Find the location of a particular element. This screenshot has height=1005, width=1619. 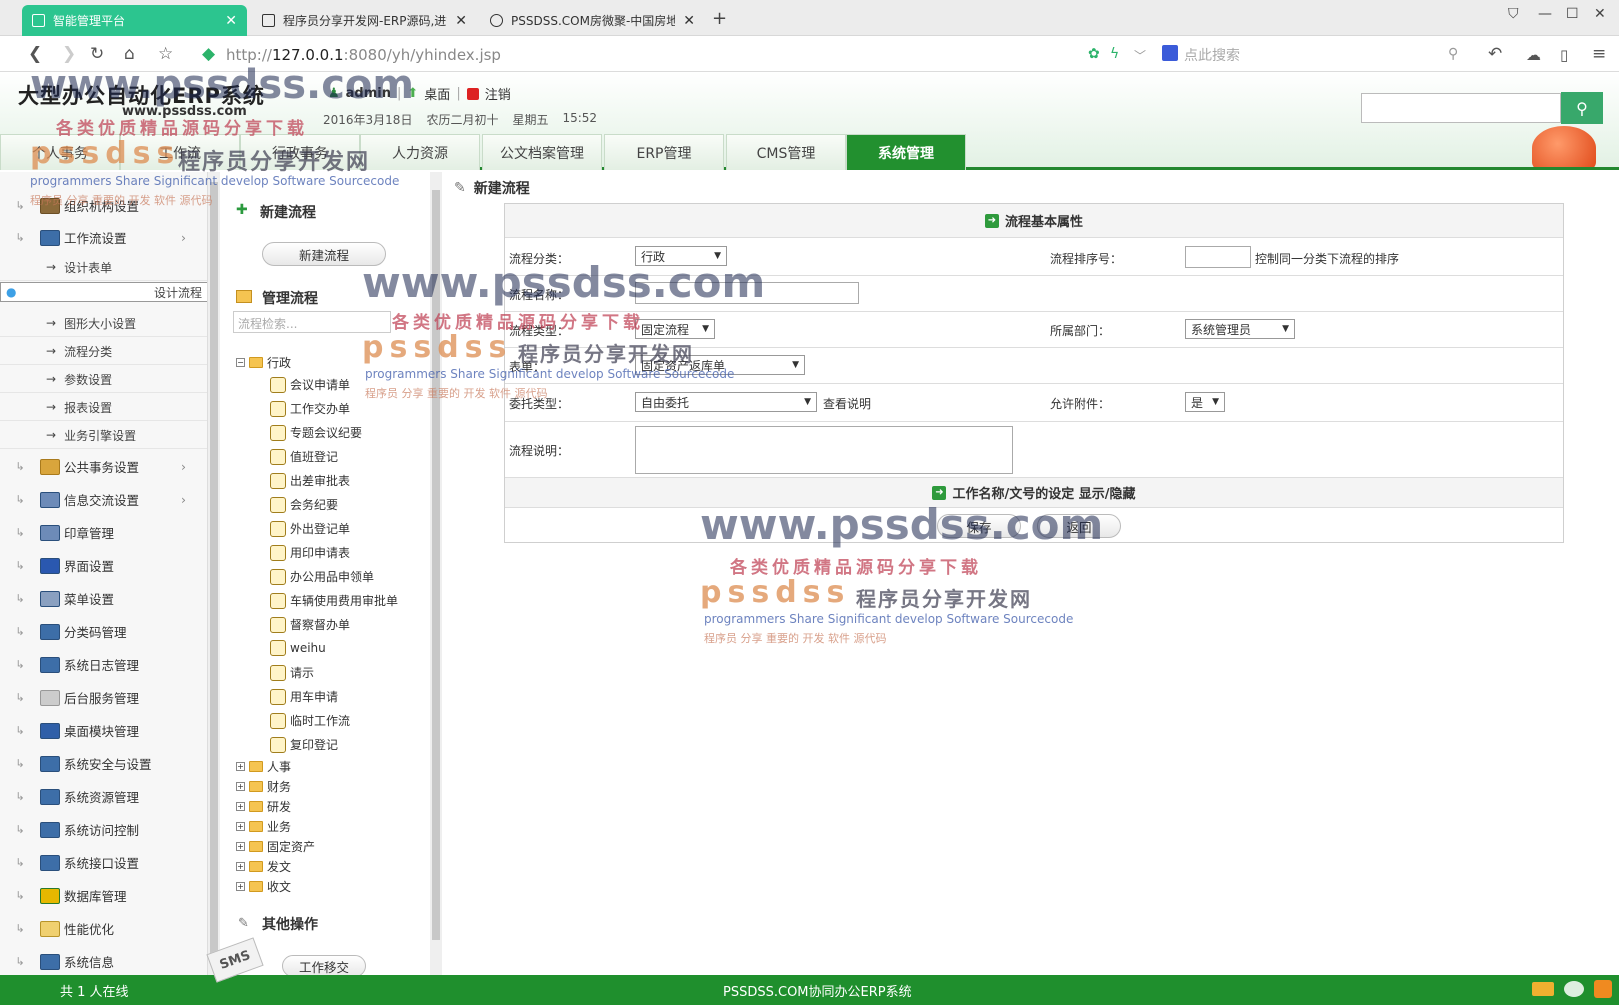

tree-leaf: weihu is located at coordinates (298, 648).